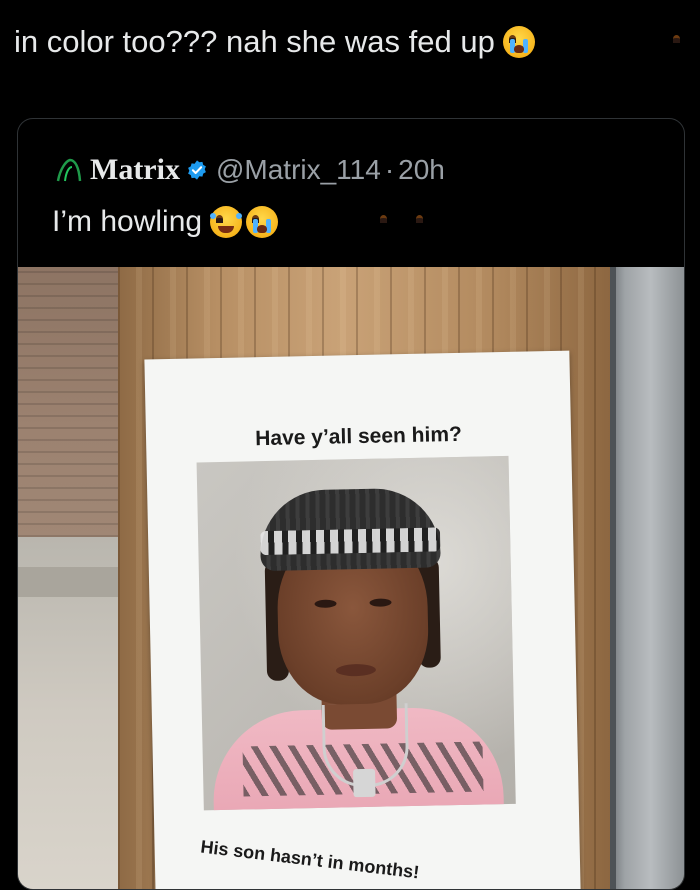  Describe the element at coordinates (364, 783) in the screenshot. I see `pendant` at that location.